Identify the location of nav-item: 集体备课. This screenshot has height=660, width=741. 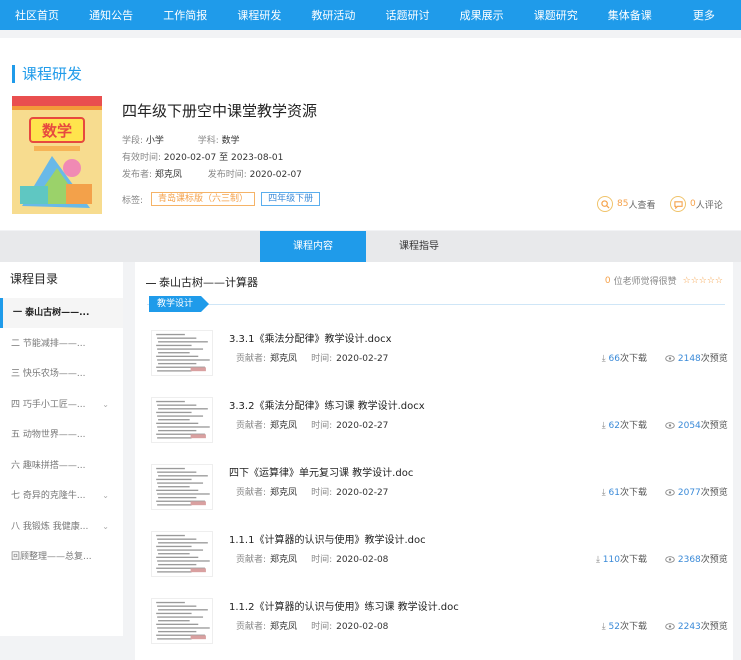
(630, 15).